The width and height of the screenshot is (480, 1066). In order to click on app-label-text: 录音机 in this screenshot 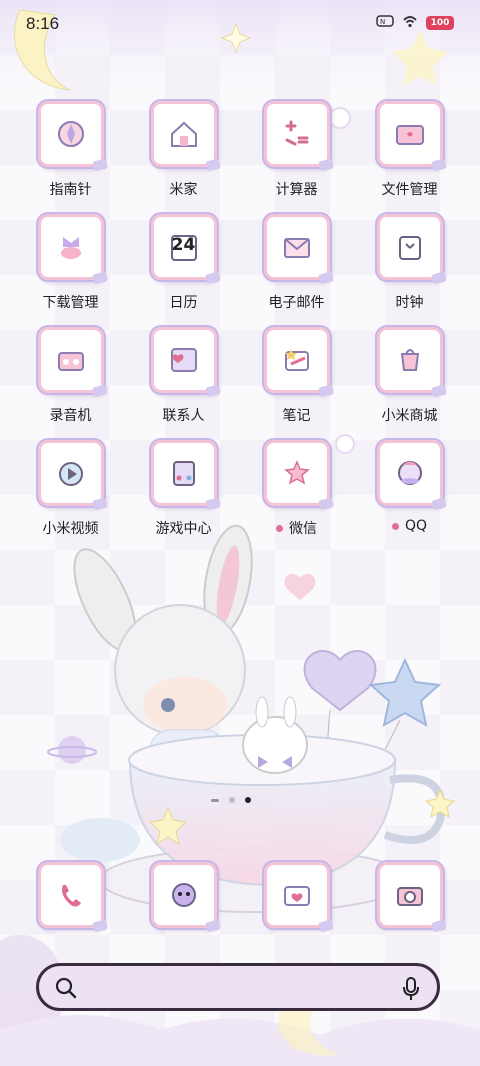, I will do `click(70, 416)`.